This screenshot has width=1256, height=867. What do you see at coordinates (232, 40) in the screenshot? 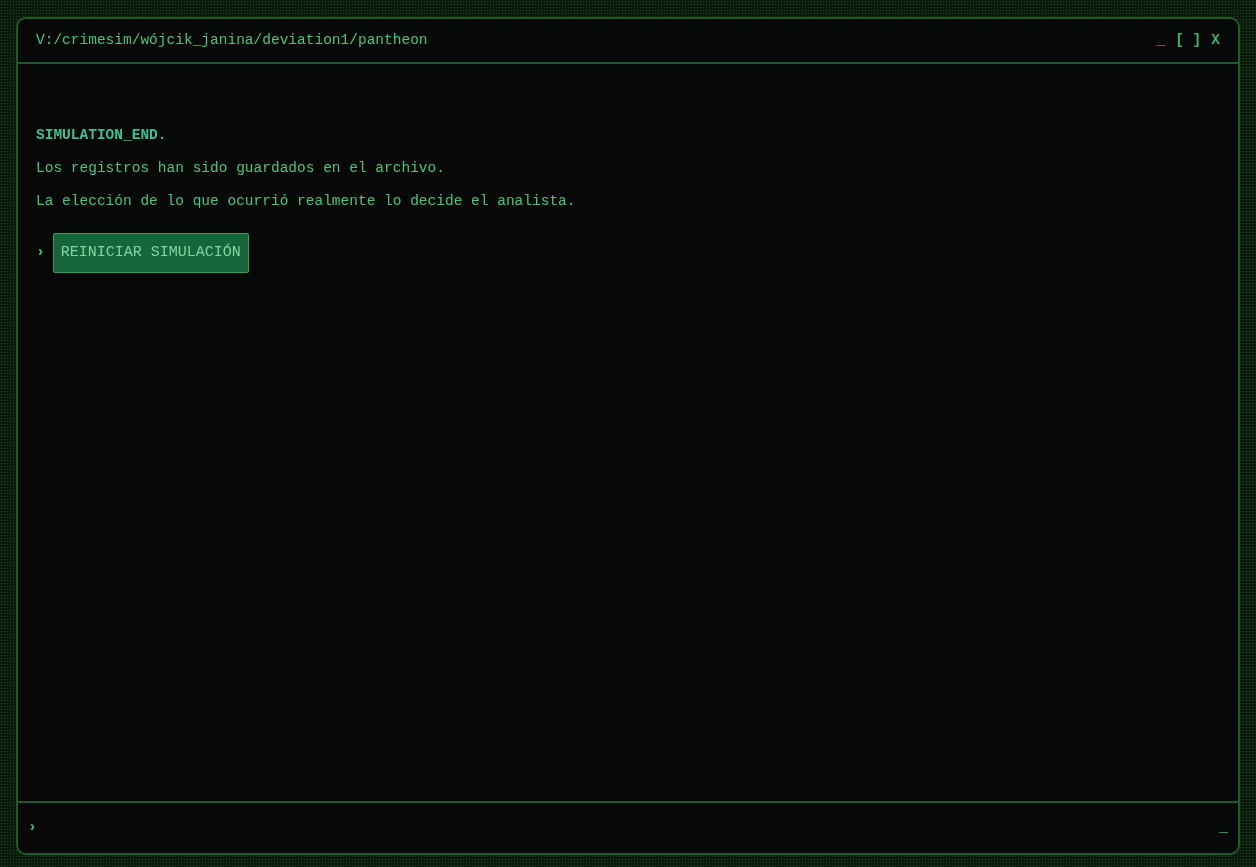
I see `window-title: V:/crimesim/wójcik_janina/deviation1/pantheon` at bounding box center [232, 40].